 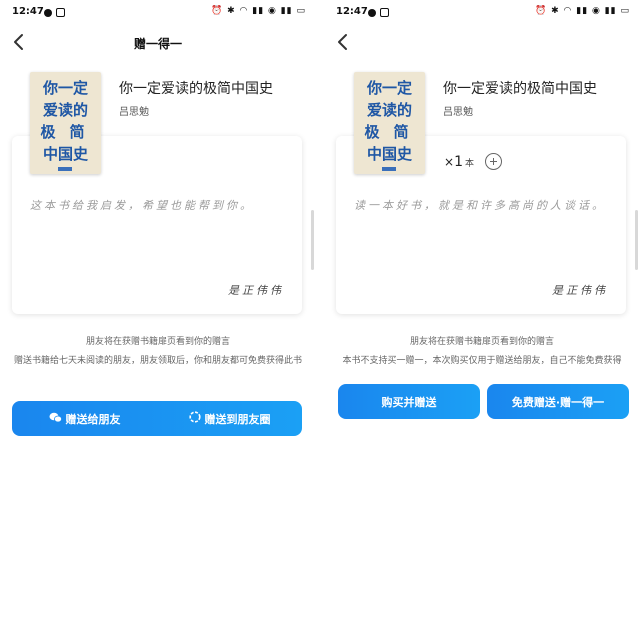 What do you see at coordinates (485, 206) in the screenshot?
I see `gift-message: 读一本好书，就是和许多高尚的人谈话。` at bounding box center [485, 206].